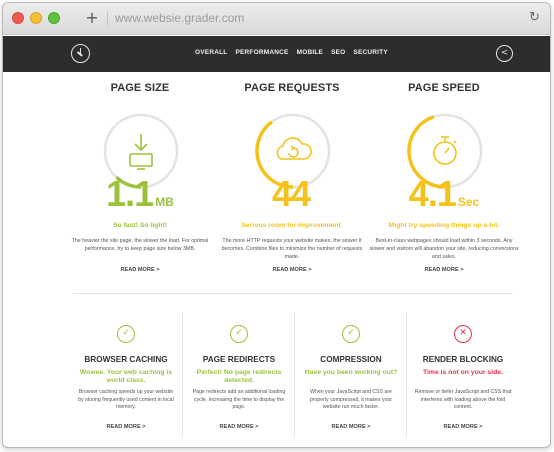 Image resolution: width=554 pixels, height=452 pixels. I want to click on metric-number: 4.1, so click(432, 193).